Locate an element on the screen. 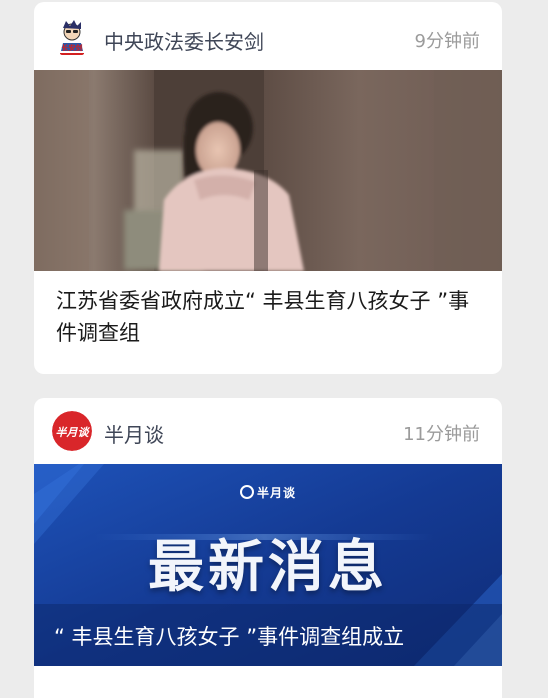 The width and height of the screenshot is (548, 698). banyuetan-avatar-icon: 半月谈 is located at coordinates (72, 431).